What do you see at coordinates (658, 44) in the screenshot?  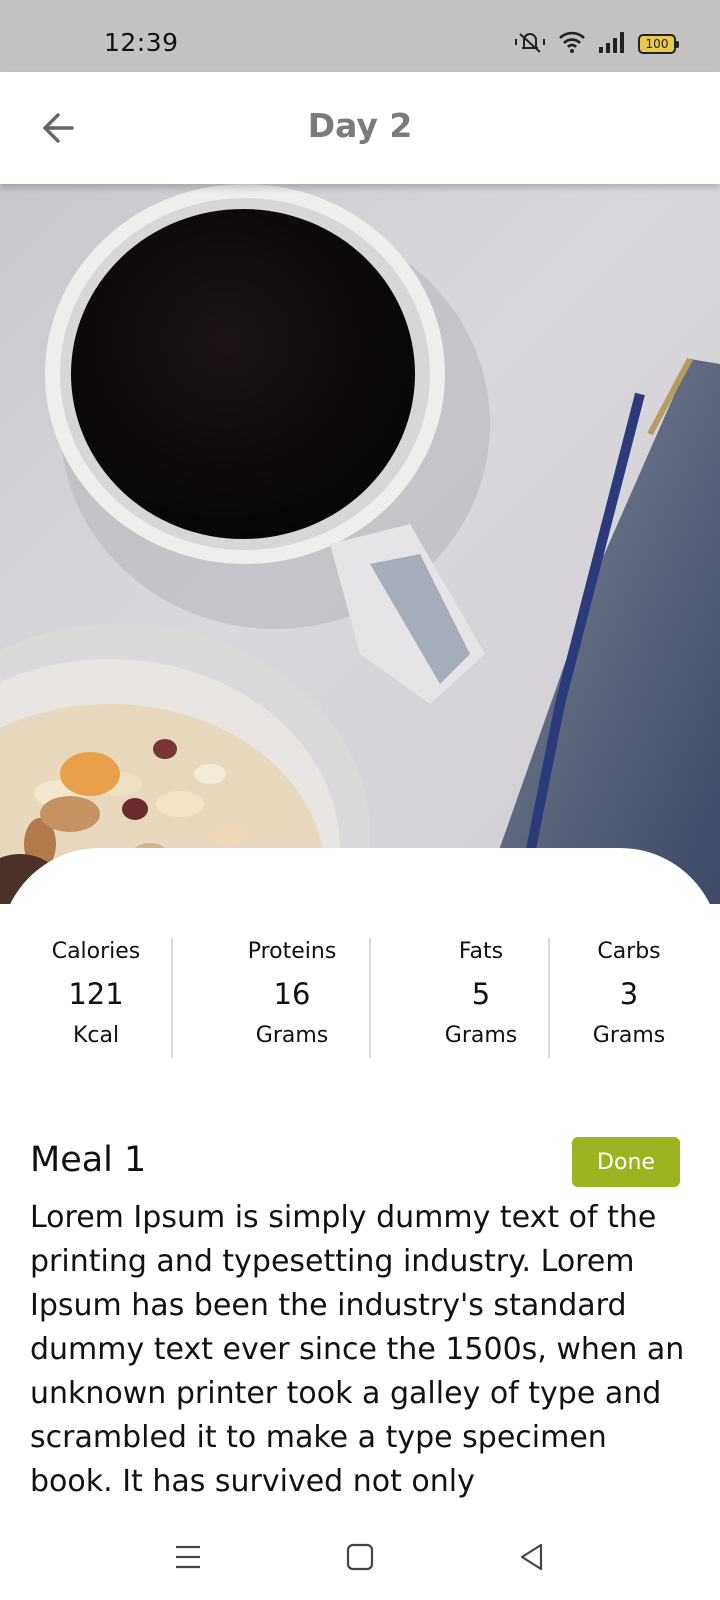 I see `battery-icon: 100` at bounding box center [658, 44].